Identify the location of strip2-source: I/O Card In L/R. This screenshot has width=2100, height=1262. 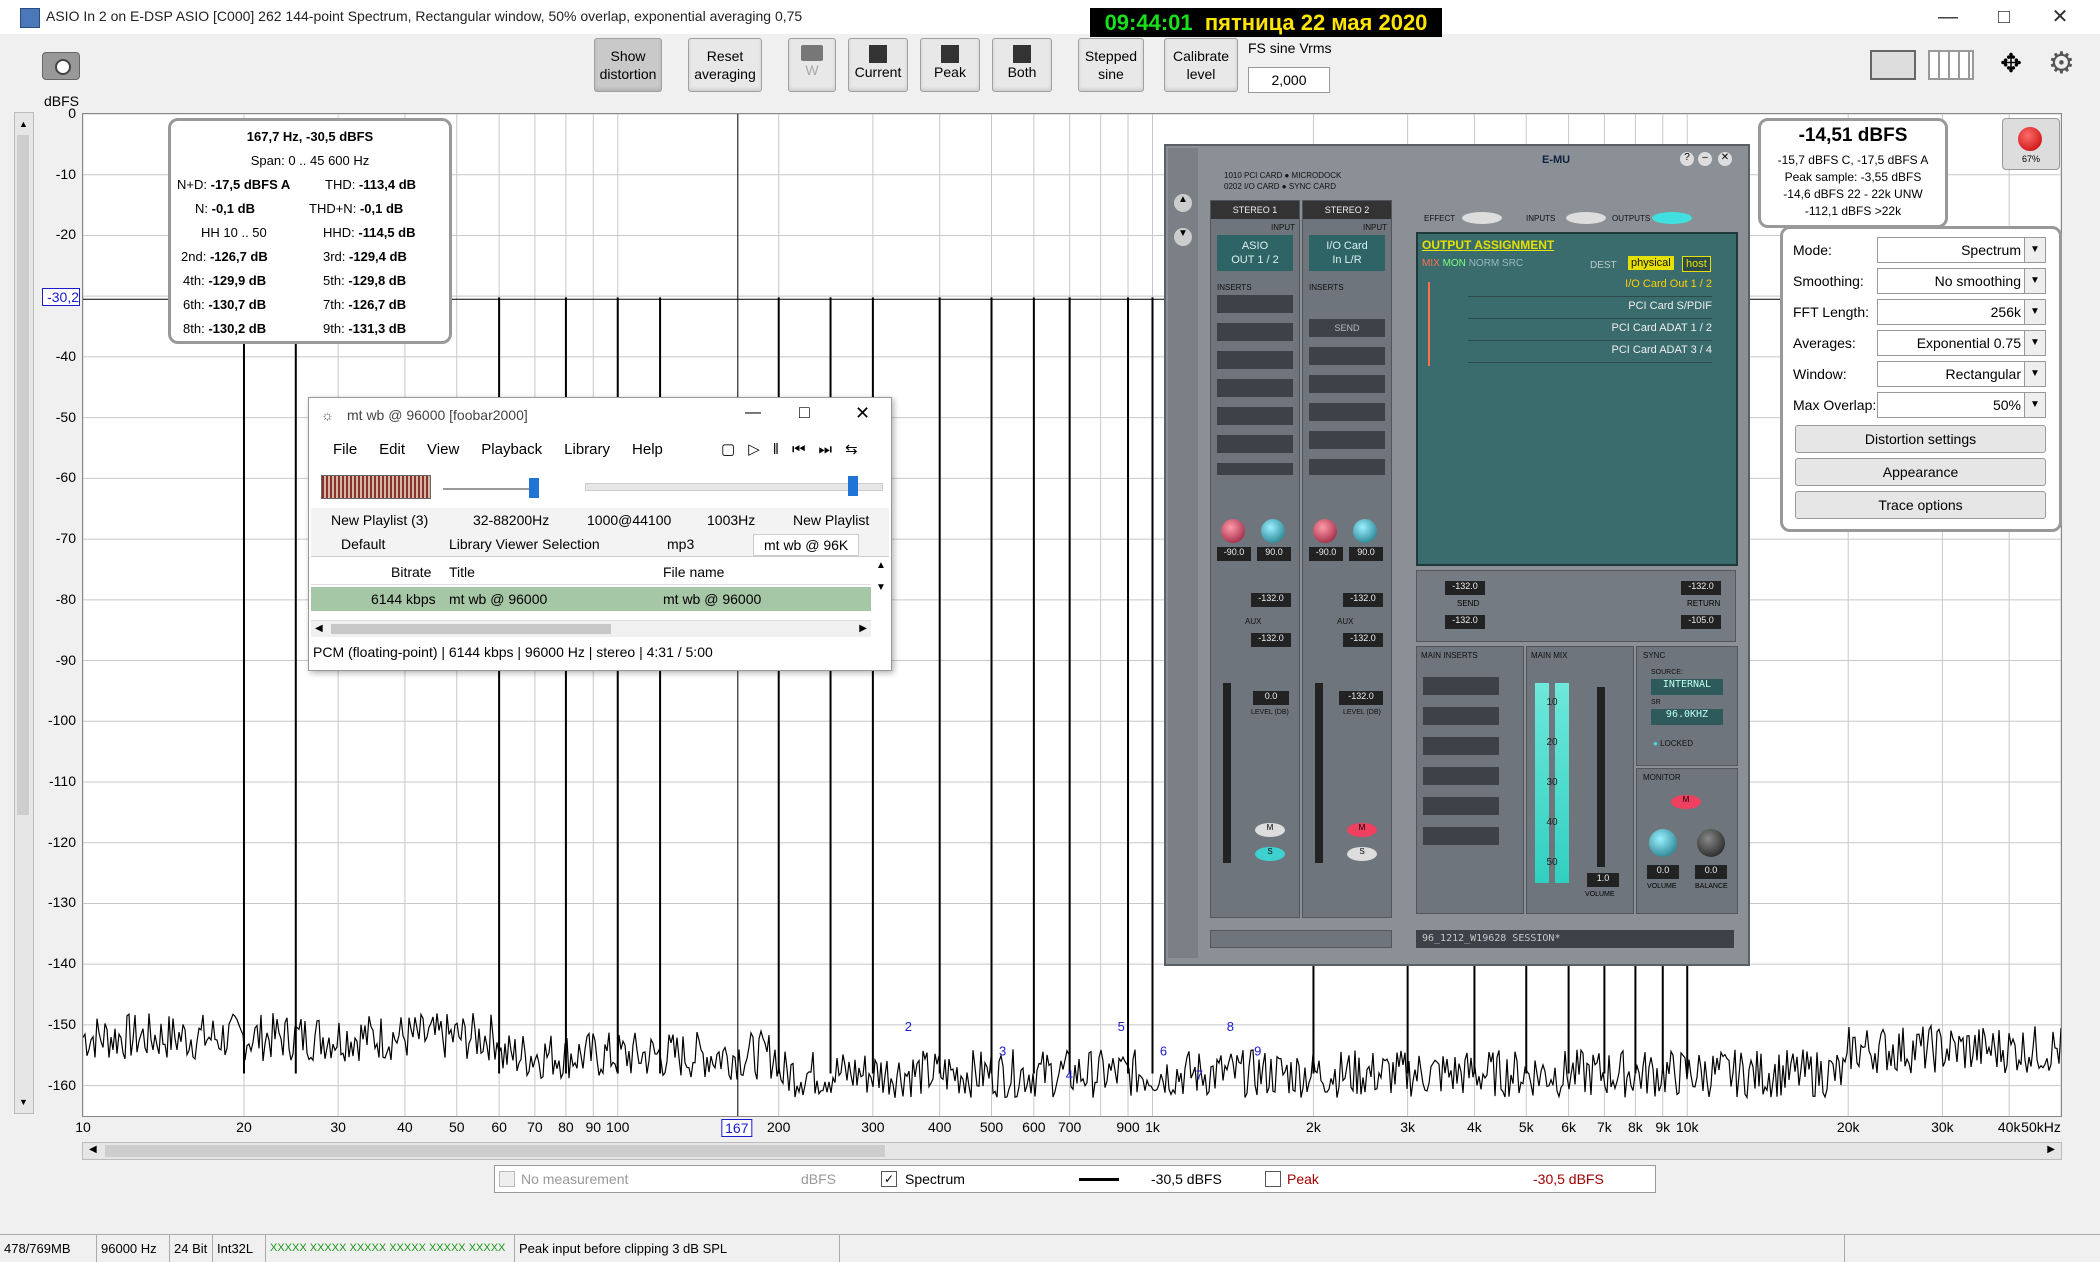
(1347, 253).